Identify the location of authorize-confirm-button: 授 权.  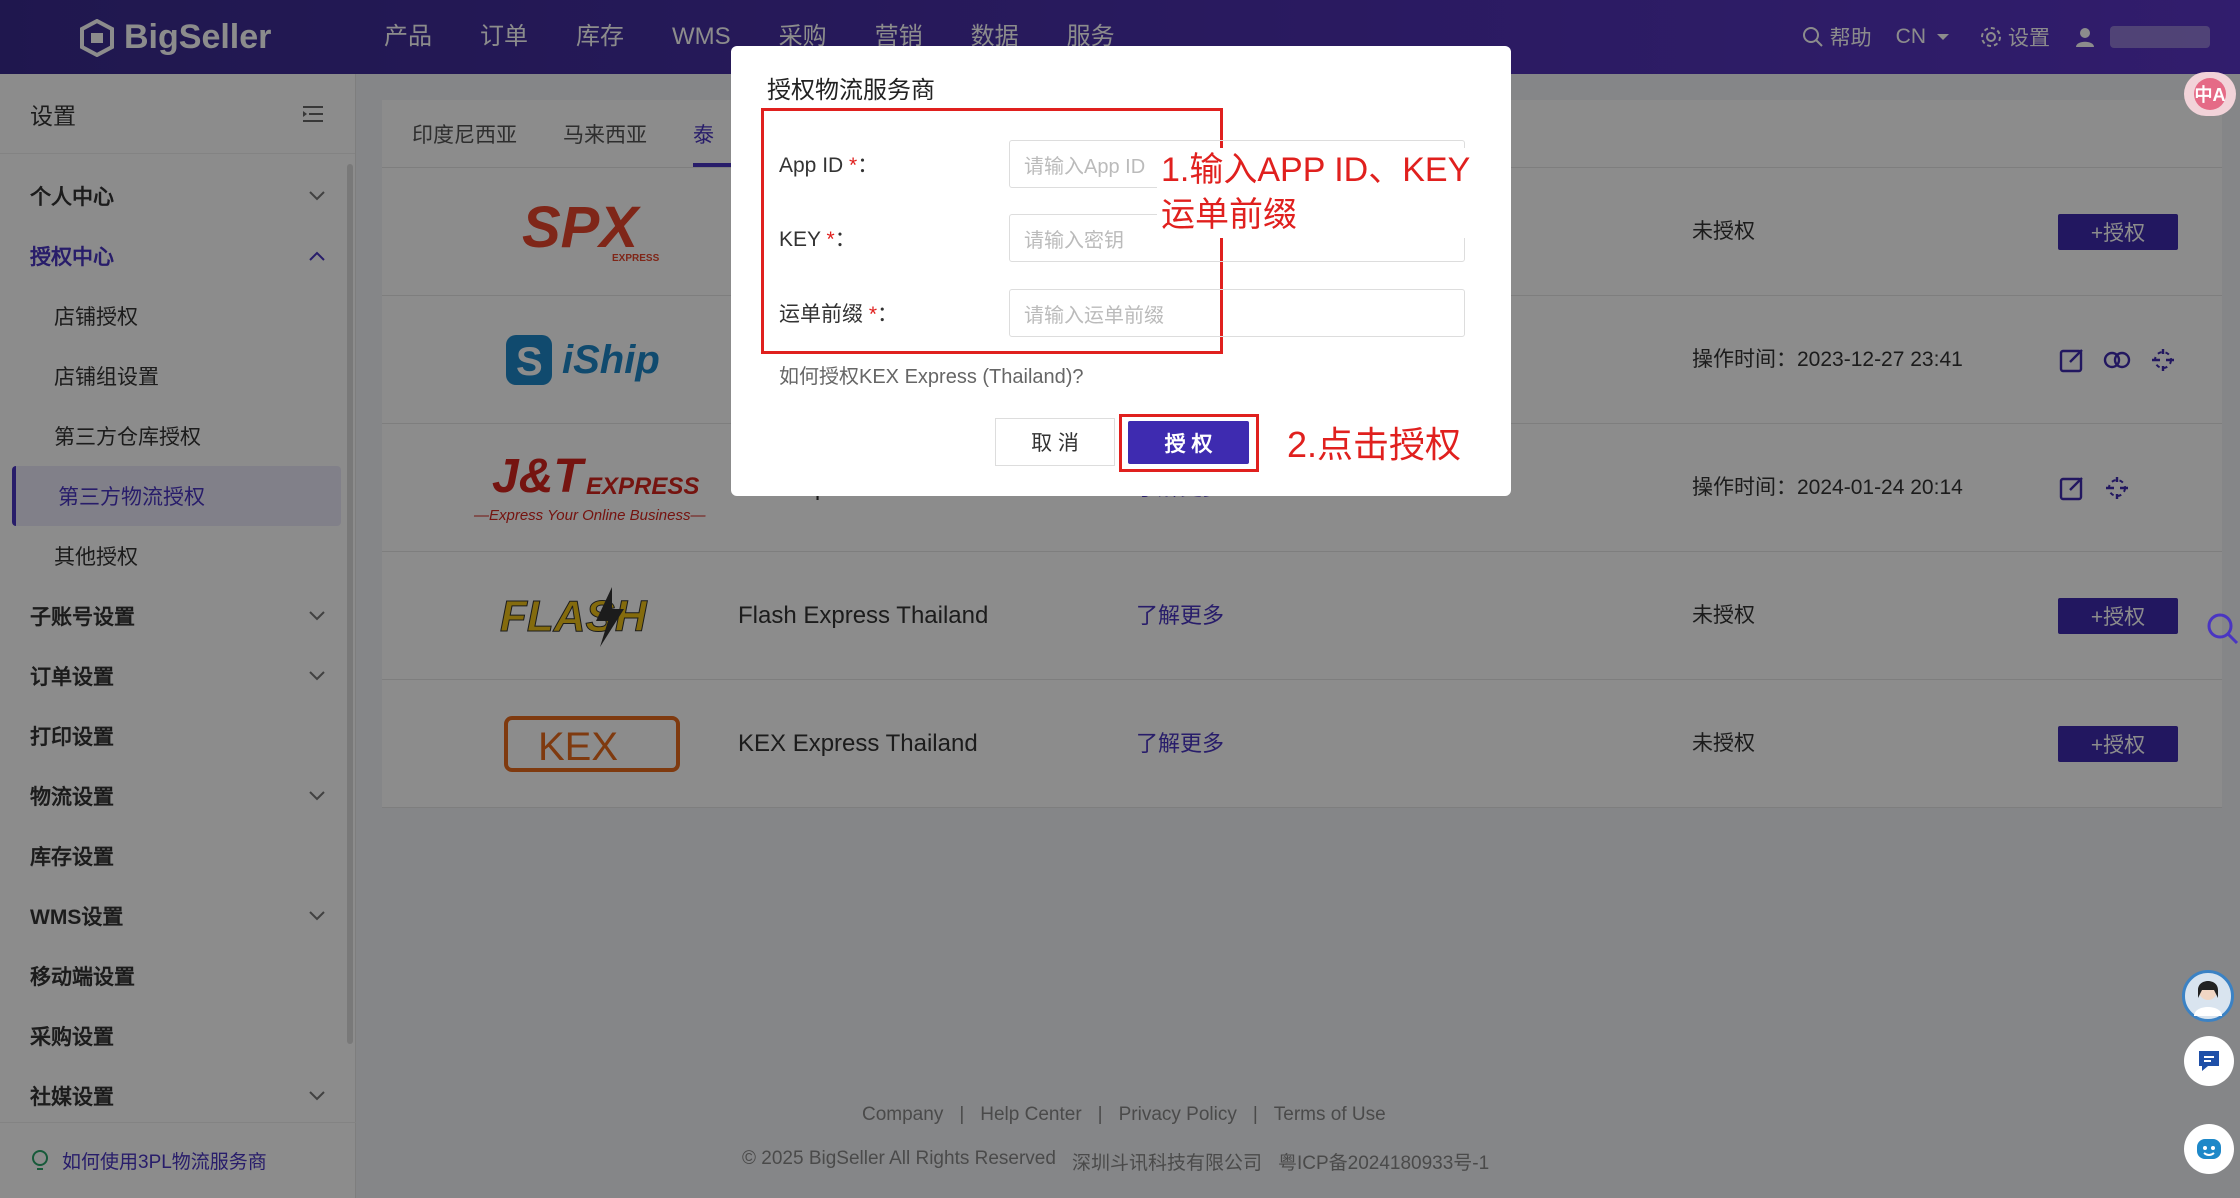
(1188, 442).